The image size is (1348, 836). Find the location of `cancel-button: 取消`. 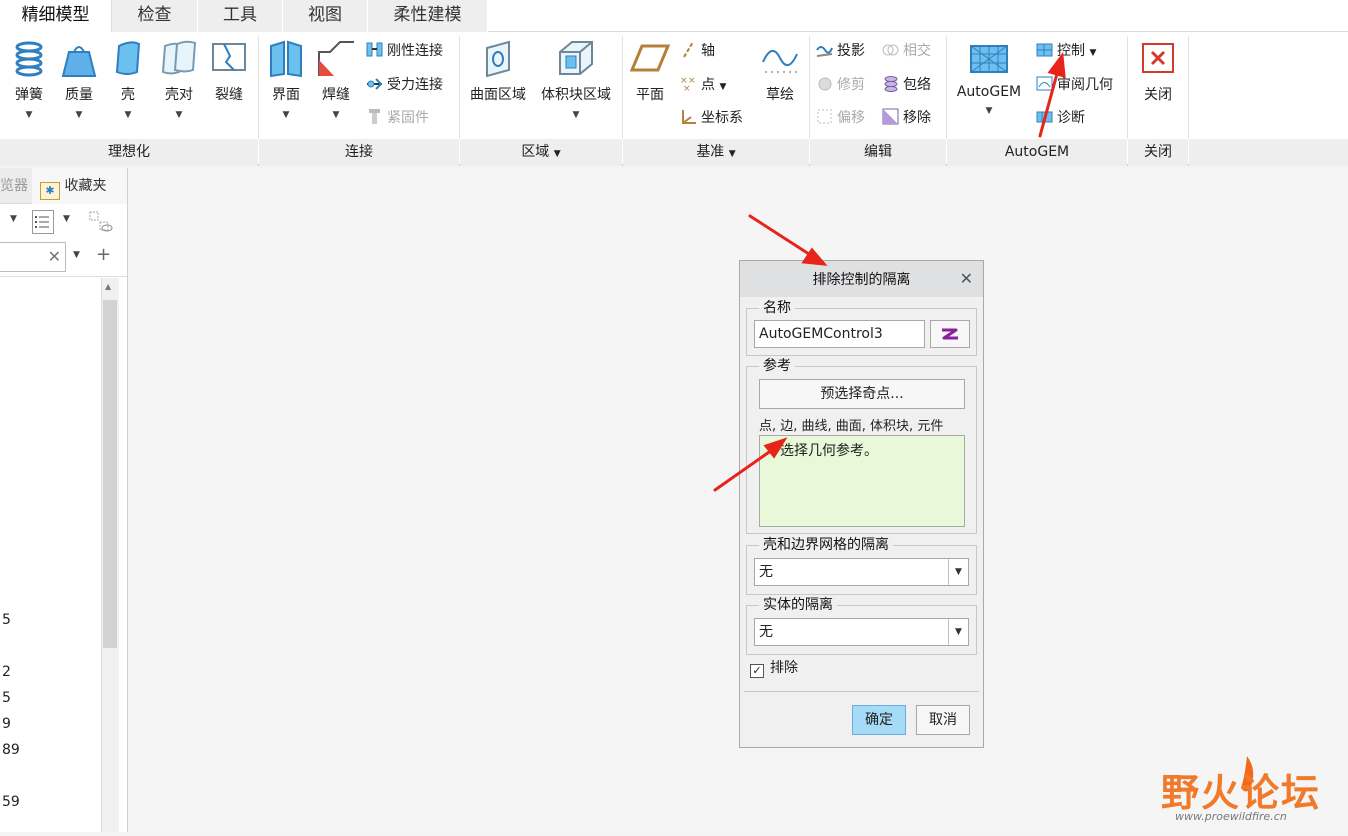

cancel-button: 取消 is located at coordinates (943, 720).